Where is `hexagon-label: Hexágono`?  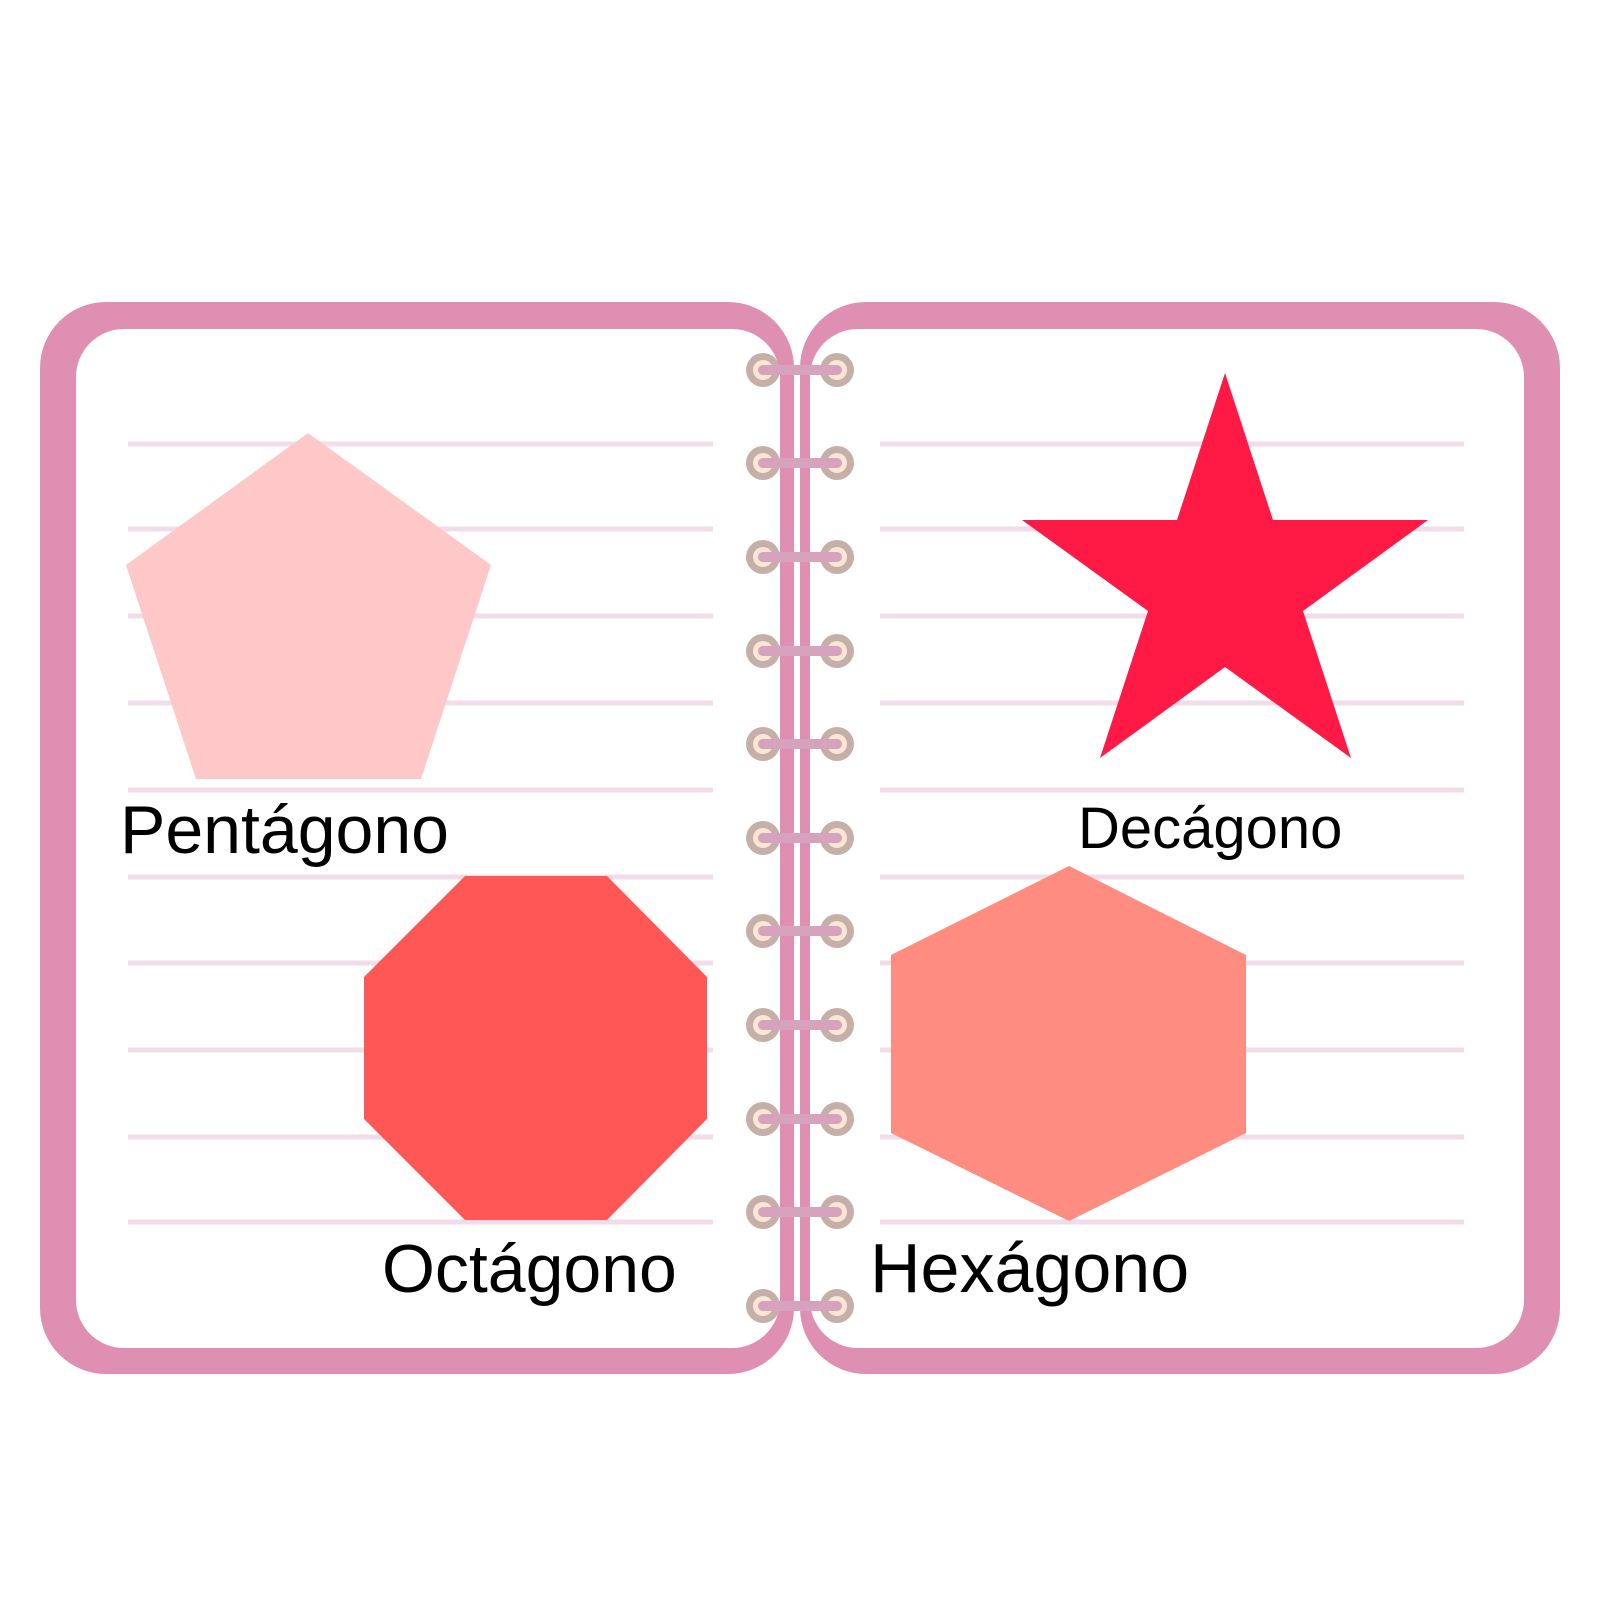
hexagon-label: Hexágono is located at coordinates (1029, 1268).